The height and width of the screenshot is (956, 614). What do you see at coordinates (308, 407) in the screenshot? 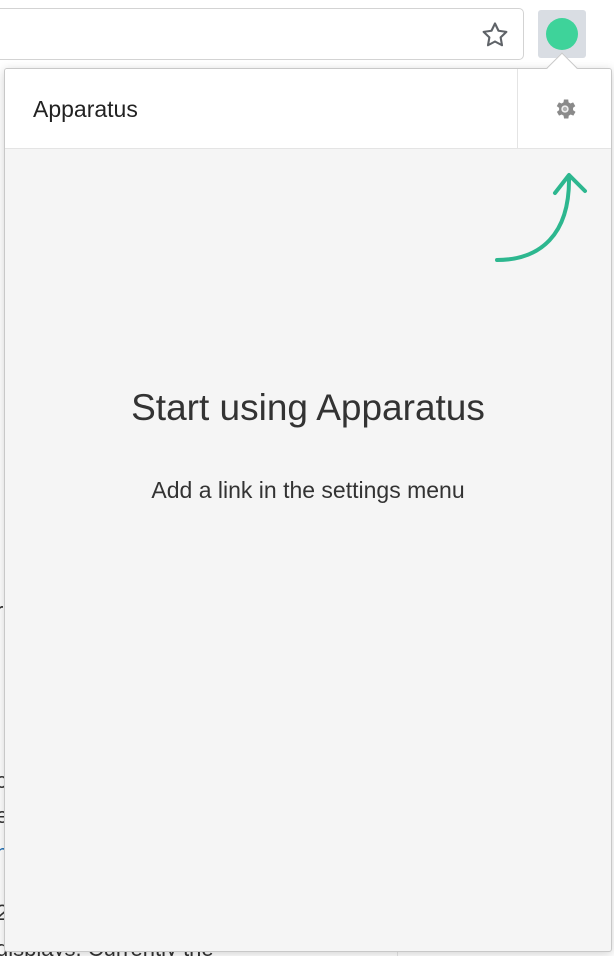
I see `empty-state-heading: Start using Apparatus` at bounding box center [308, 407].